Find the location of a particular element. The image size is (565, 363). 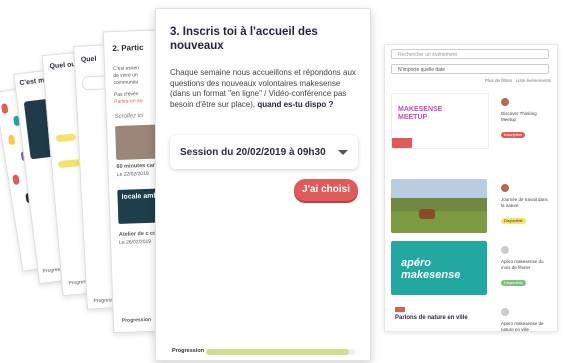

session-select: Session du 20/02/2019 à 09h30 is located at coordinates (264, 152).